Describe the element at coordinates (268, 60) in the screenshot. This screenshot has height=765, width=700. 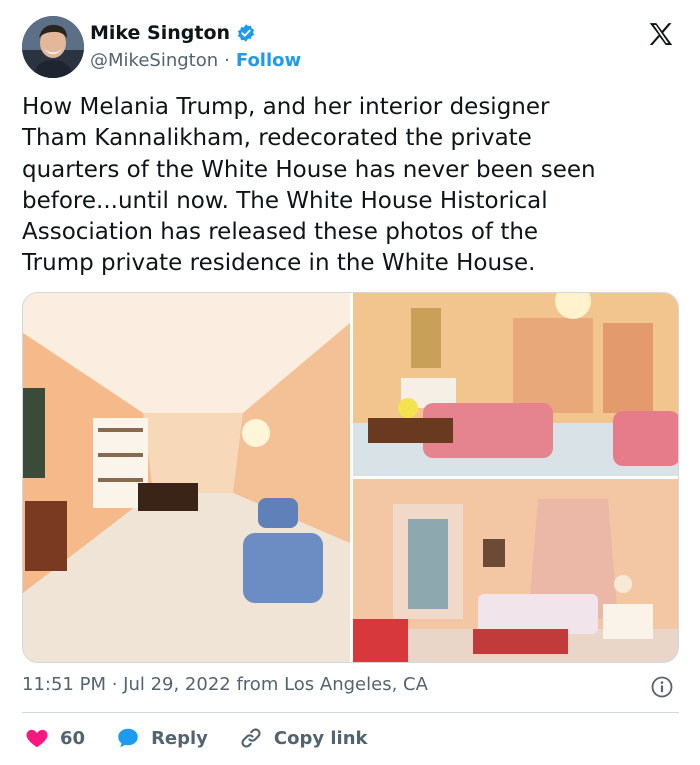
I see `follow-button: Follow` at that location.